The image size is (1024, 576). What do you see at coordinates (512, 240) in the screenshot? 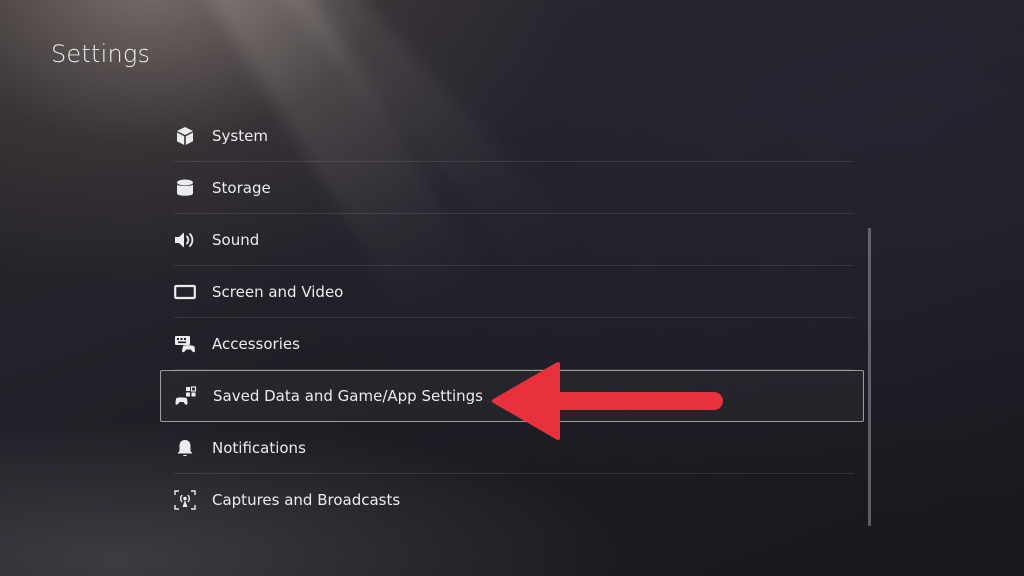
I see `menu-item-sound: Sound` at bounding box center [512, 240].